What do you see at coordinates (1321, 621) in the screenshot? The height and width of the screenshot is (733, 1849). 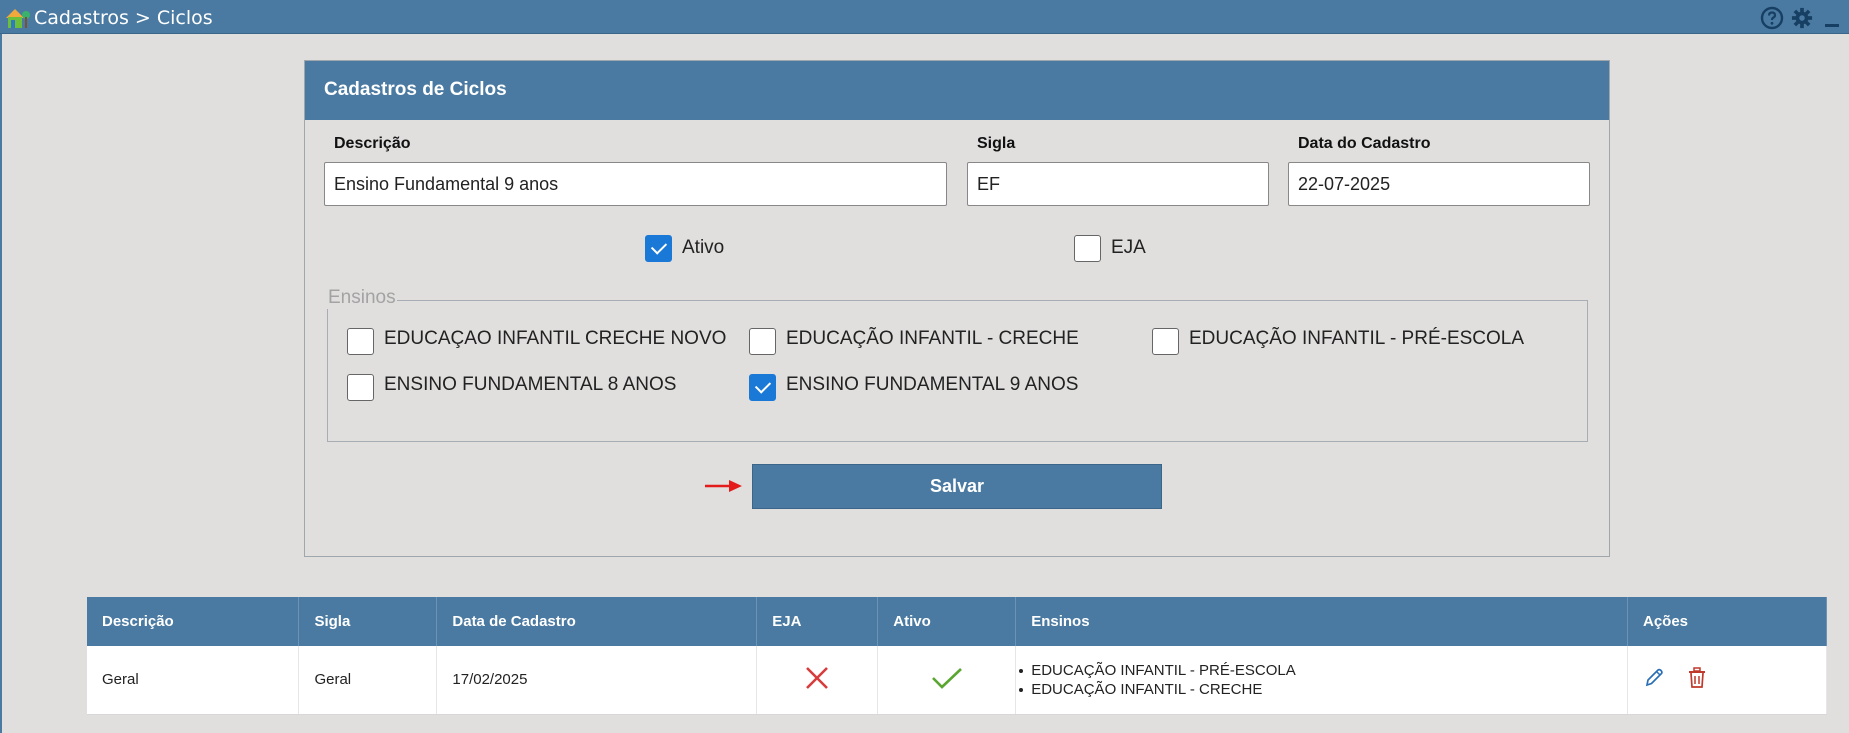 I see `col-ensinos: Ensinos` at bounding box center [1321, 621].